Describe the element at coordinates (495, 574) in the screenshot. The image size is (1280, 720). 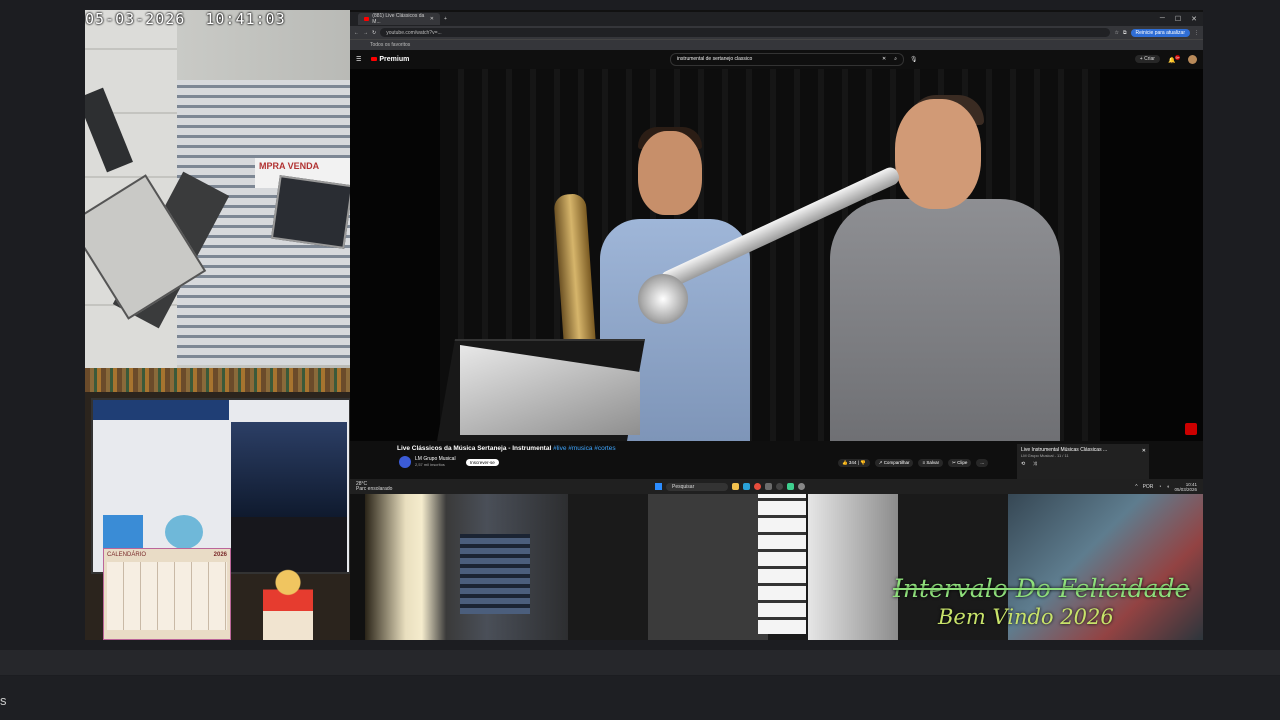
I see `room-screen` at that location.